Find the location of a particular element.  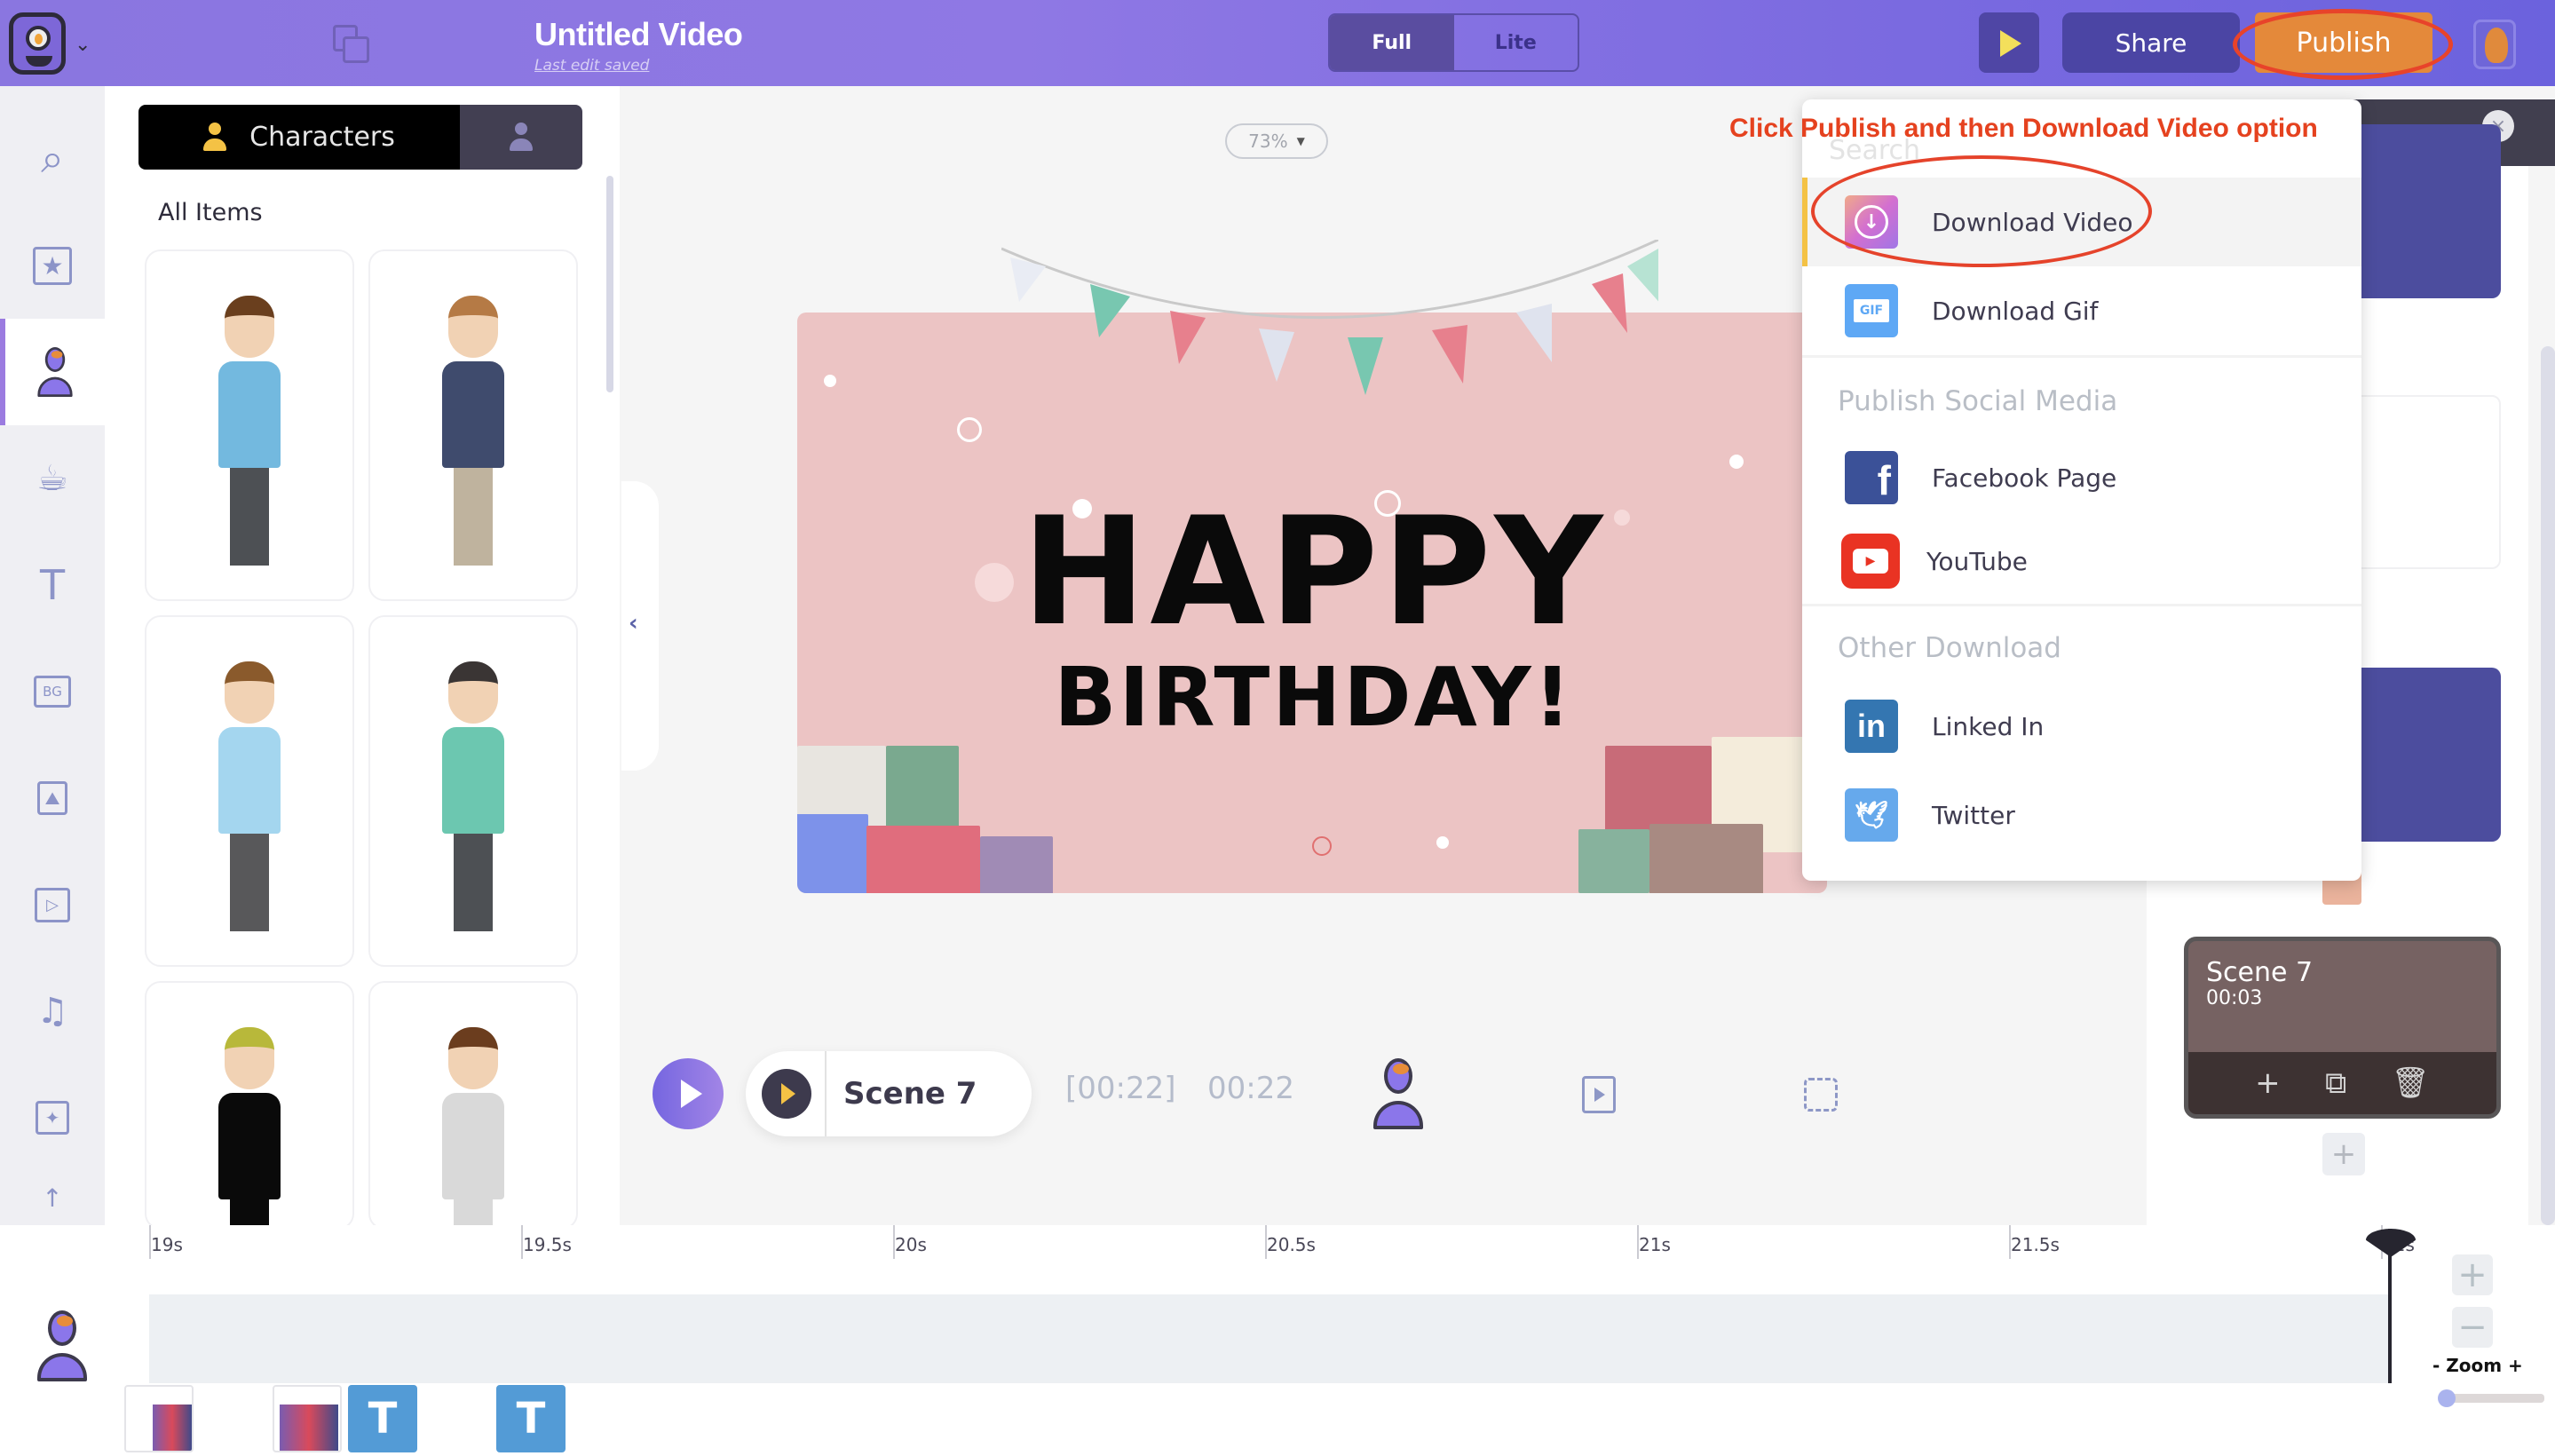

menu-item-label: YouTube is located at coordinates (1977, 561).